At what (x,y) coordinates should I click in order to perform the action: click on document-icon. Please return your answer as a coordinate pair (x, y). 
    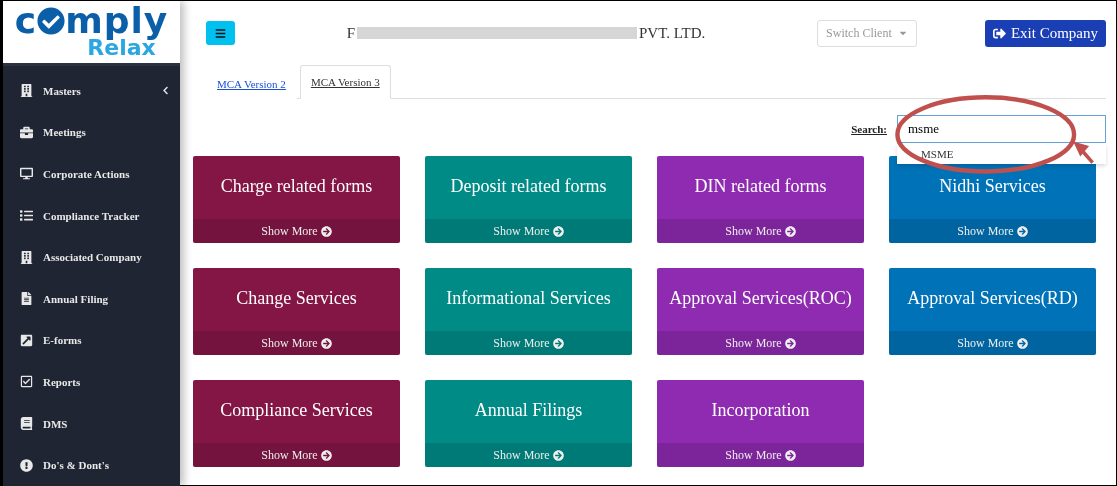
    Looking at the image, I should click on (26, 299).